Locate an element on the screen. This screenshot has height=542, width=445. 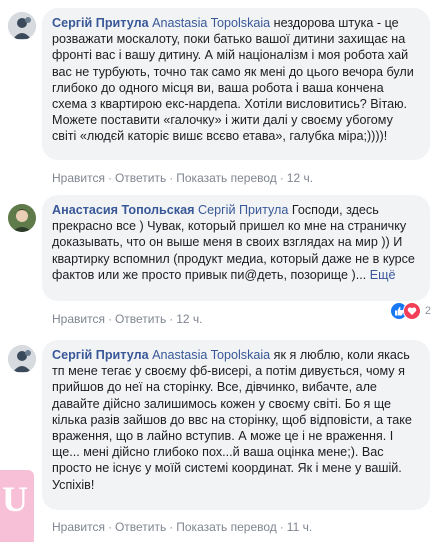
see-more-link: Ещё is located at coordinates (381, 275).